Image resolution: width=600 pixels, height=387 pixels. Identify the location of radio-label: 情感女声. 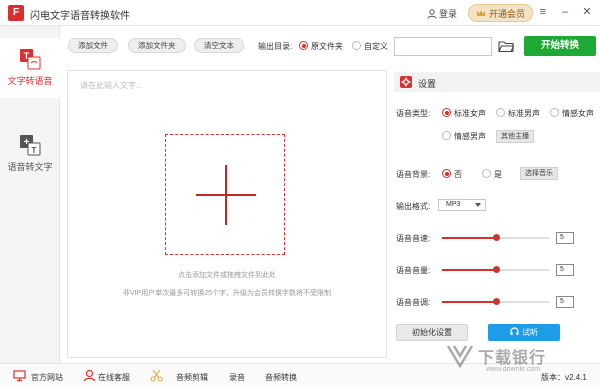
(578, 113).